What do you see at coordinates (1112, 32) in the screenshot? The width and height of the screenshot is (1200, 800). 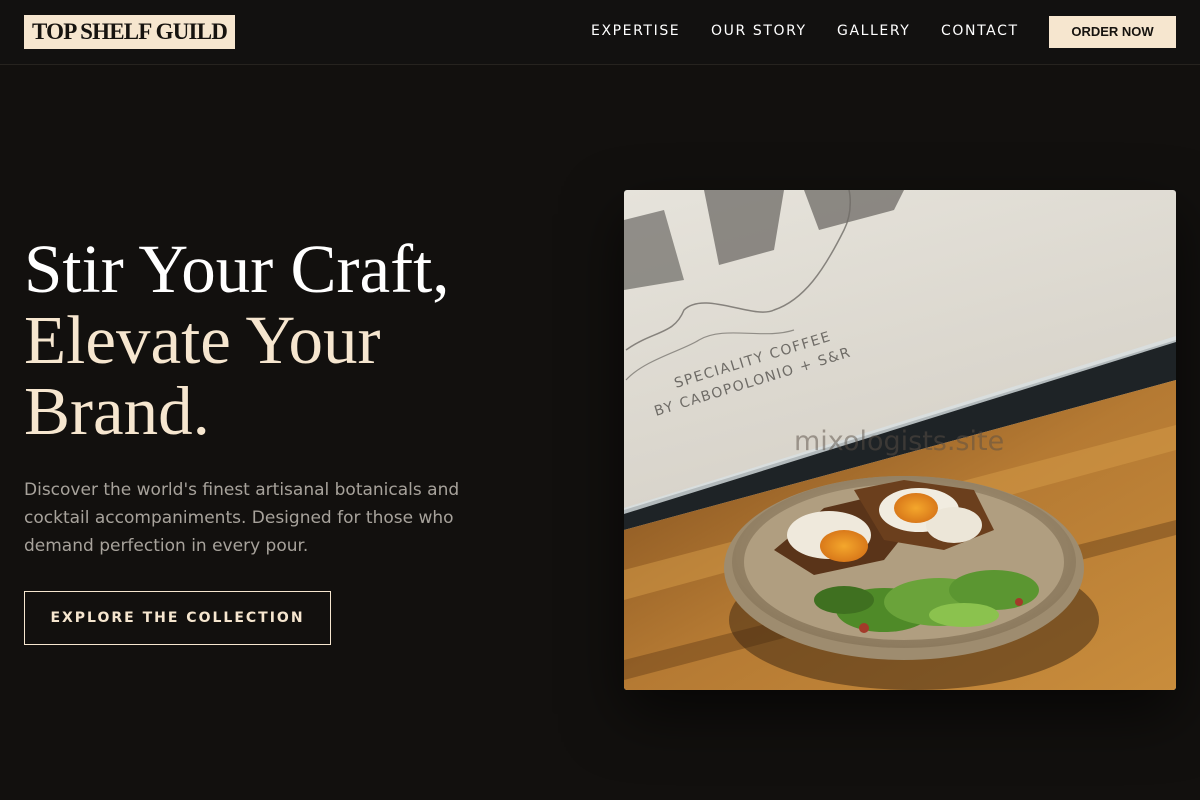 I see `order-now-button: ORDER NOW` at bounding box center [1112, 32].